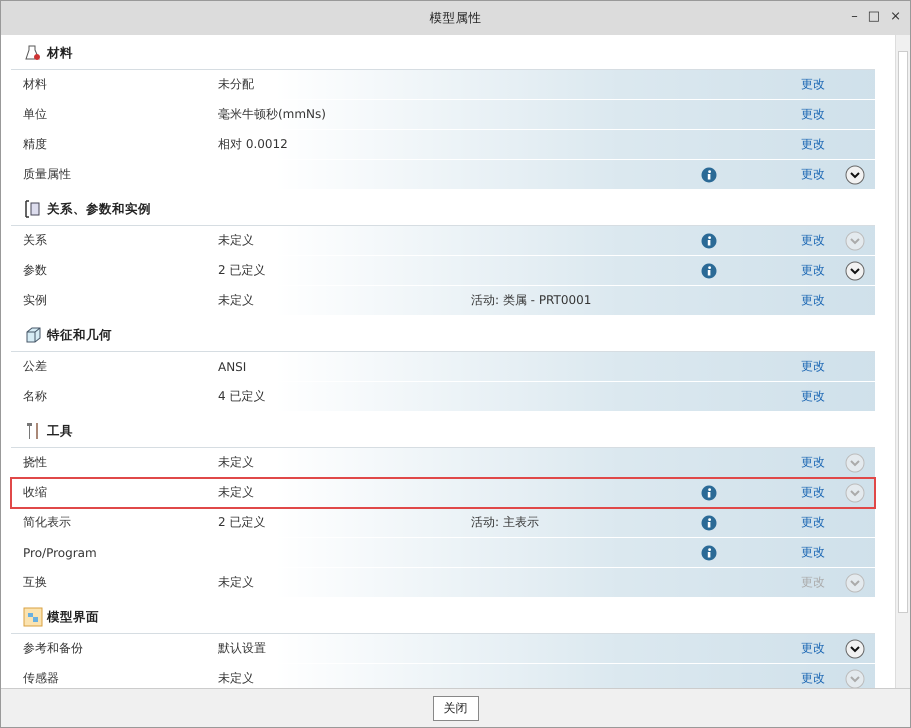  I want to click on property-name: 名称, so click(35, 396).